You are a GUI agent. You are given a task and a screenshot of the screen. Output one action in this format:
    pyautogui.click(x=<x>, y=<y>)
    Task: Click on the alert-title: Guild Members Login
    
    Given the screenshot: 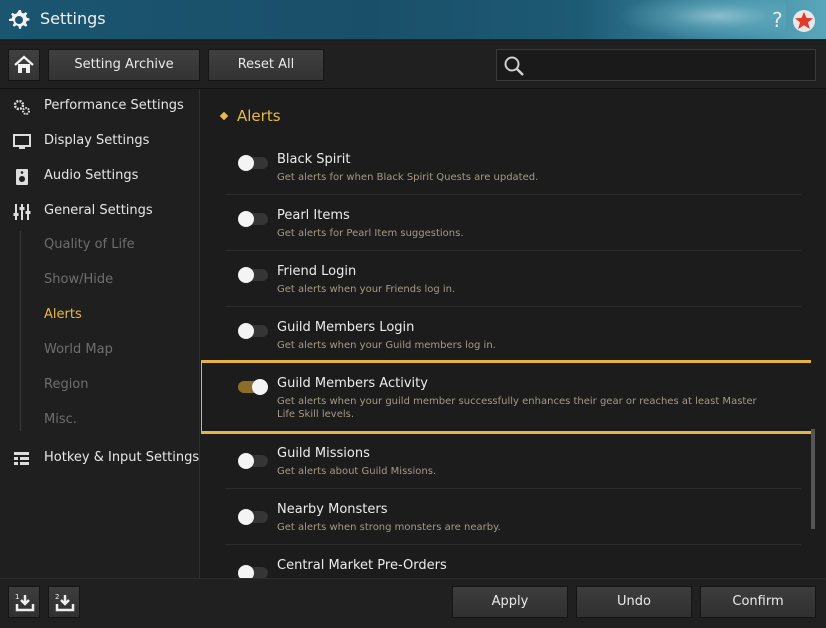 What is the action you would take?
    pyautogui.click(x=346, y=327)
    